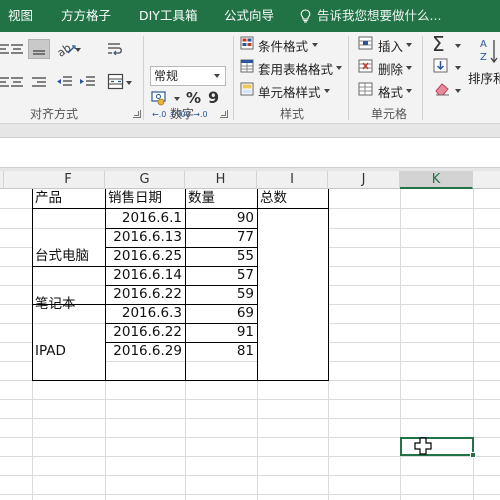  I want to click on qty-cell: 77, so click(221, 237).